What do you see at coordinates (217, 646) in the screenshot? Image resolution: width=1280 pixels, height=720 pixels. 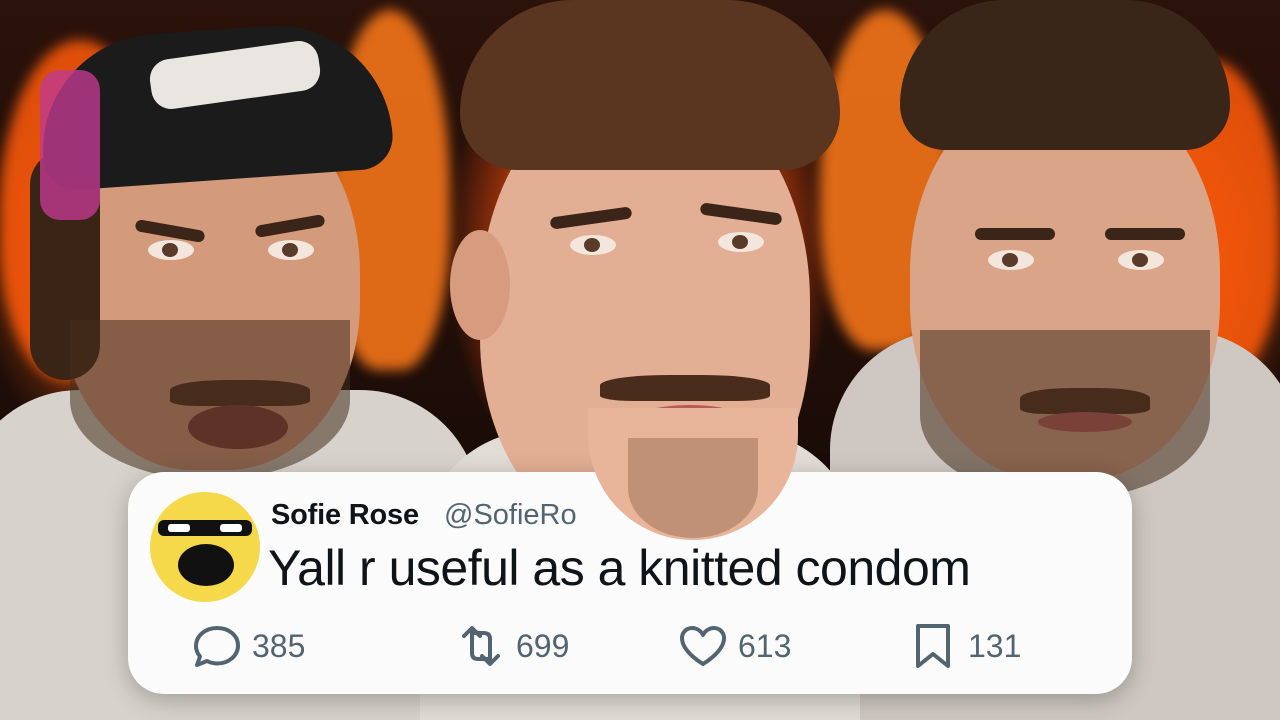 I see `speech-bubble-icon` at bounding box center [217, 646].